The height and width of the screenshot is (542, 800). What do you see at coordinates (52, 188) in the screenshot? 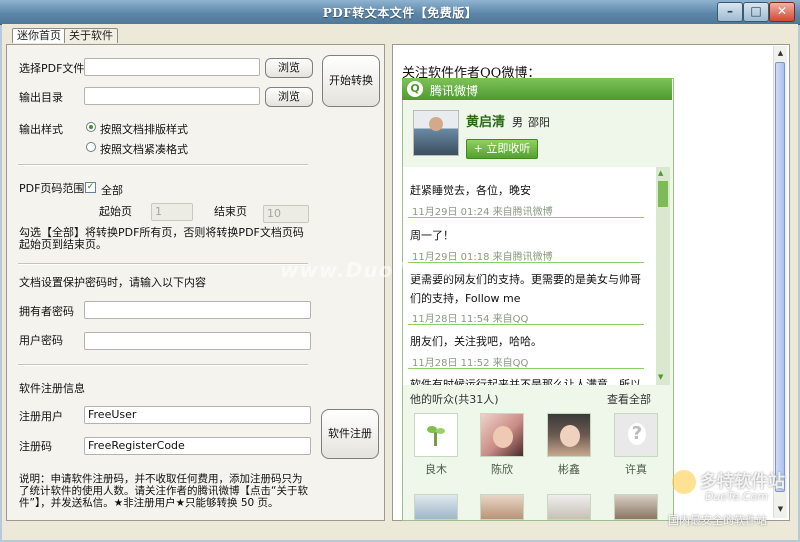
I see `page-range-label: PDF页码范围` at bounding box center [52, 188].